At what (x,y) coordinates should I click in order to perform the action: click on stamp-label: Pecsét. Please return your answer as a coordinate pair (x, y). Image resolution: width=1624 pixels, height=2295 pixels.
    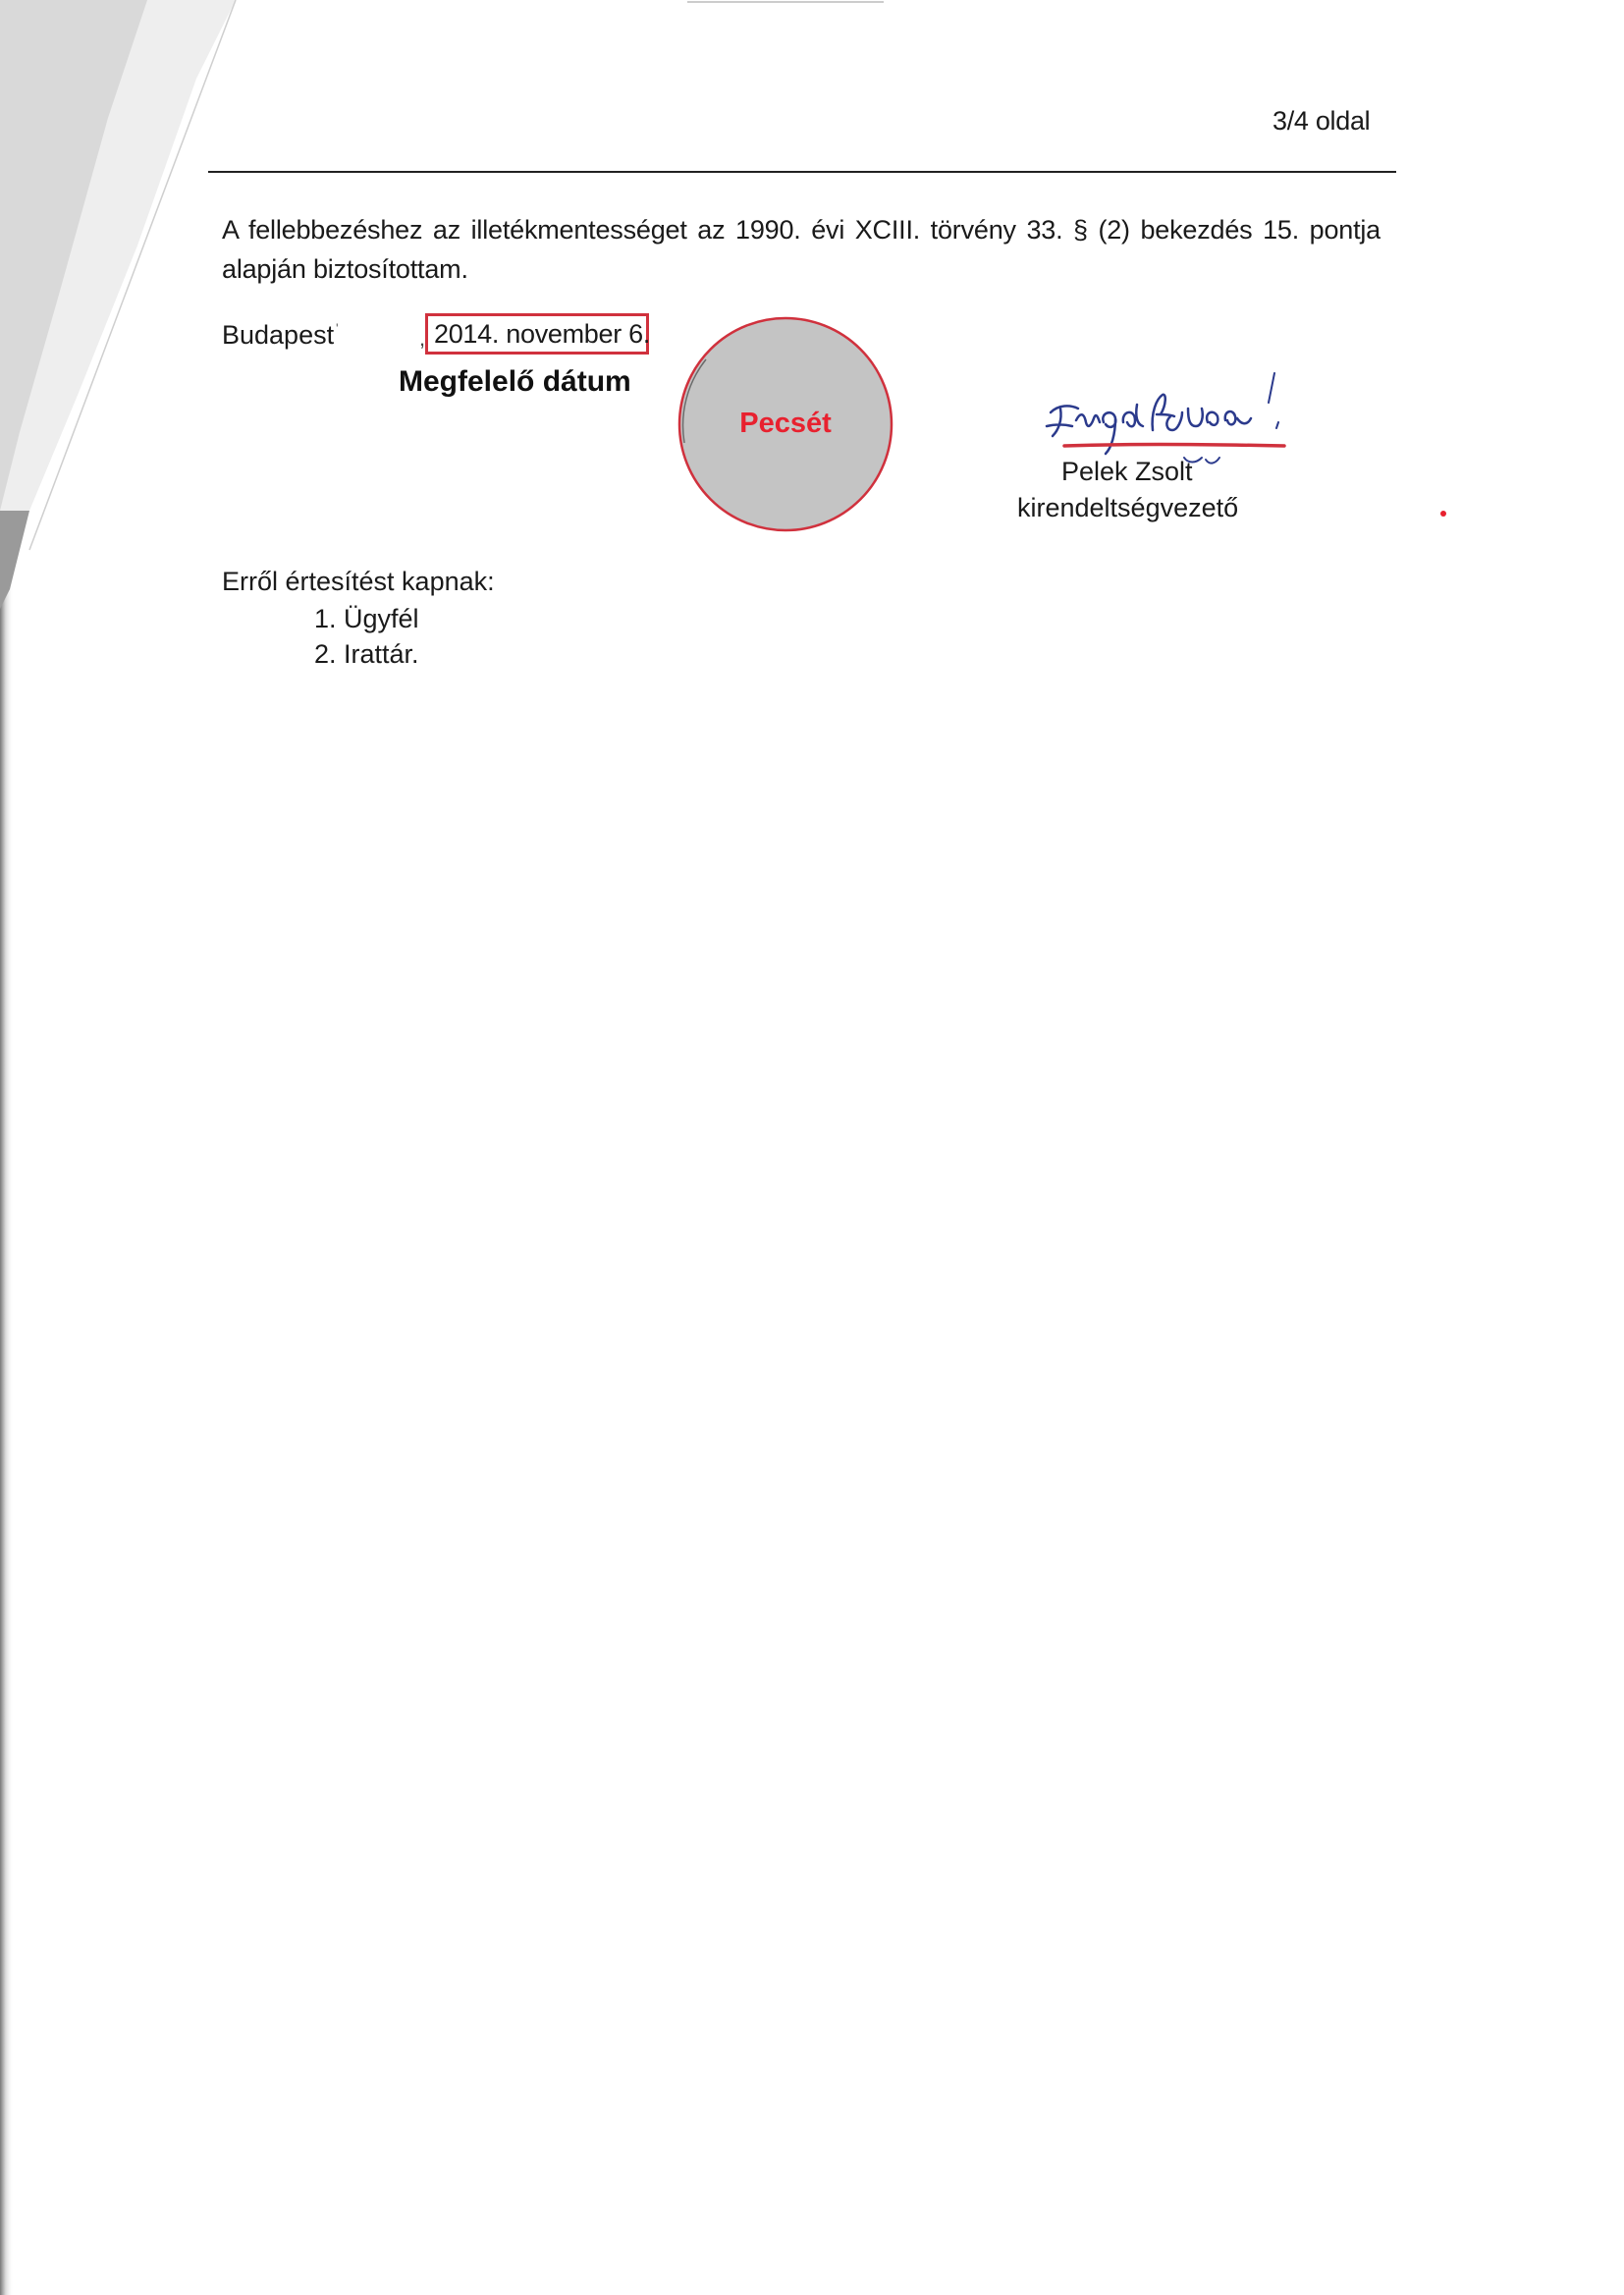
    Looking at the image, I should click on (785, 423).